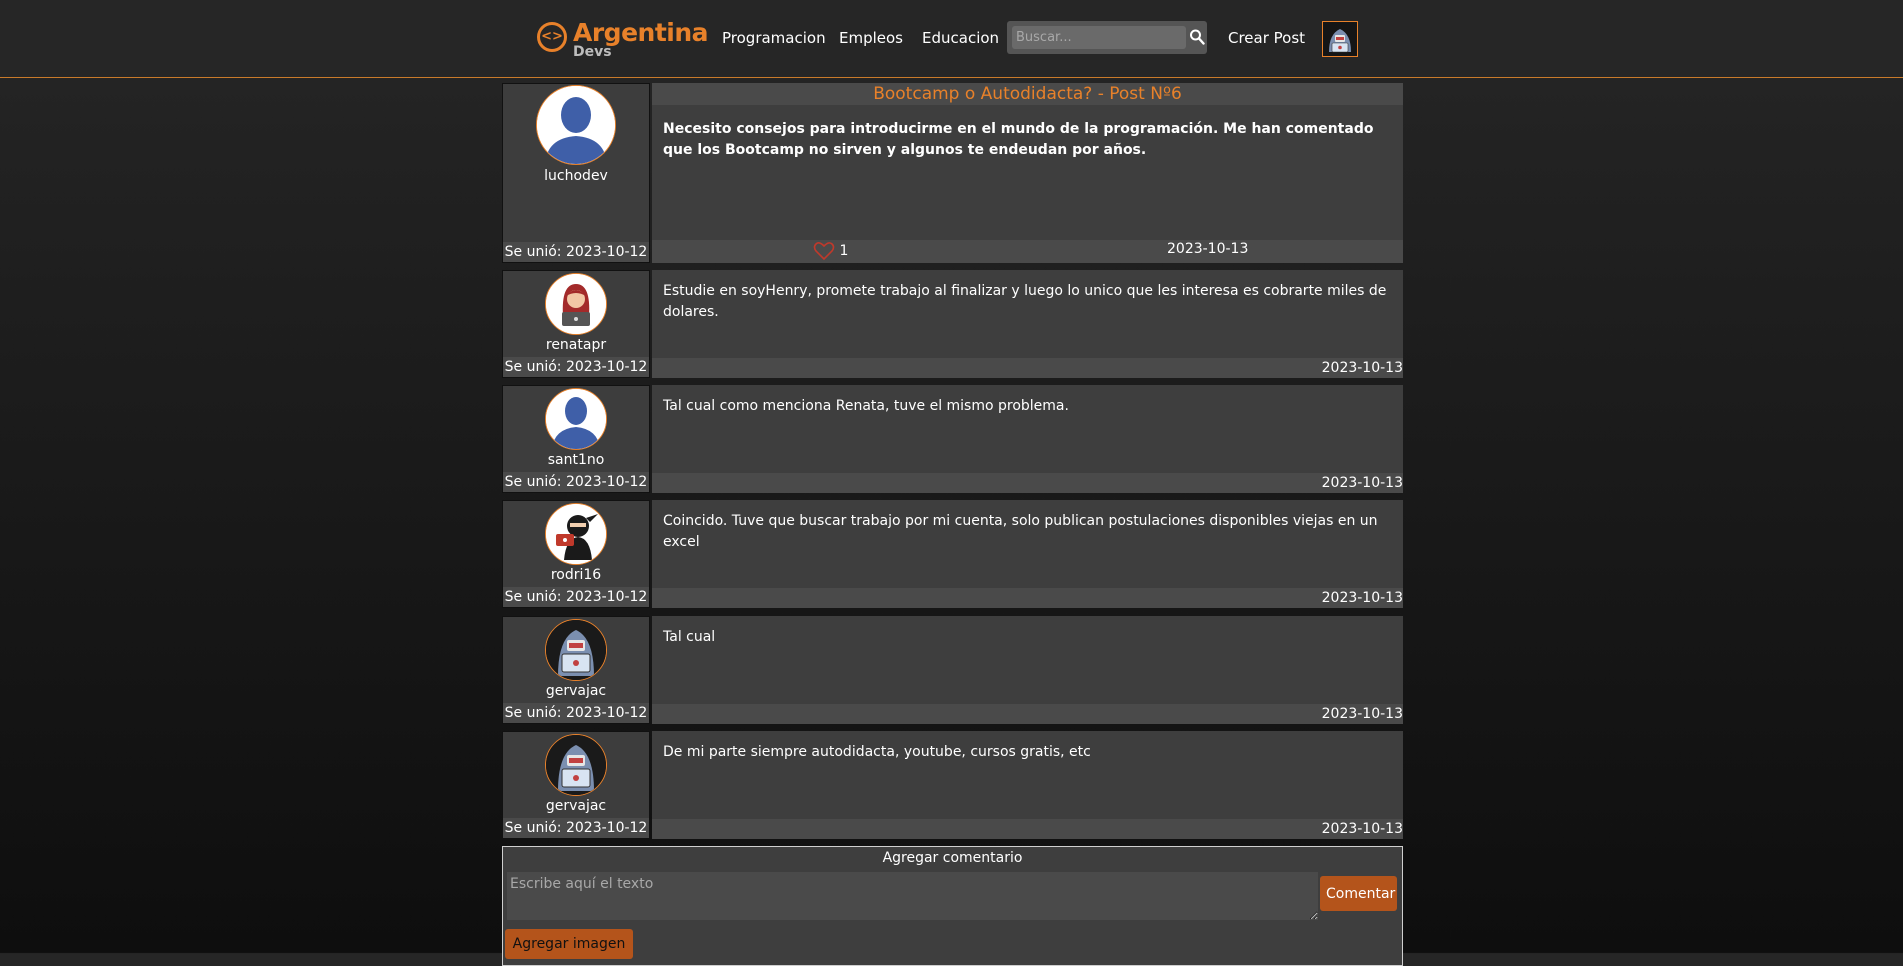  I want to click on ninja-laptop-avatar-icon, so click(576, 534).